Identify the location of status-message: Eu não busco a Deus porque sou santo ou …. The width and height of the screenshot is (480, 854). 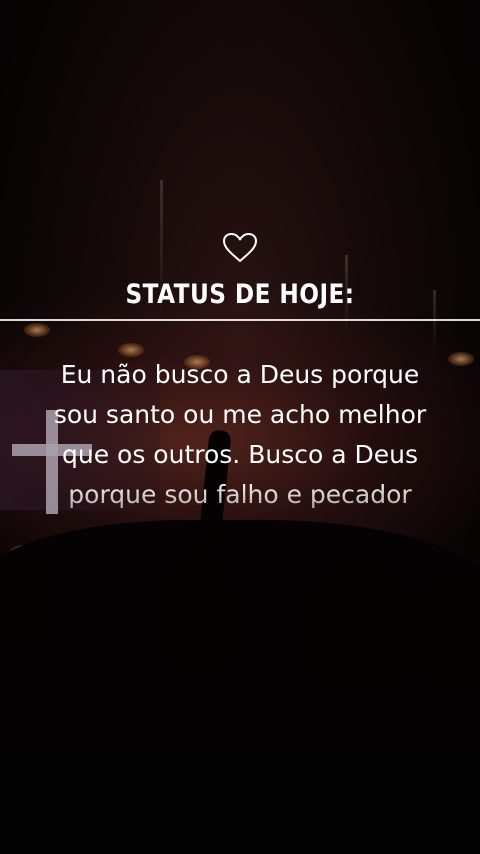
(240, 434).